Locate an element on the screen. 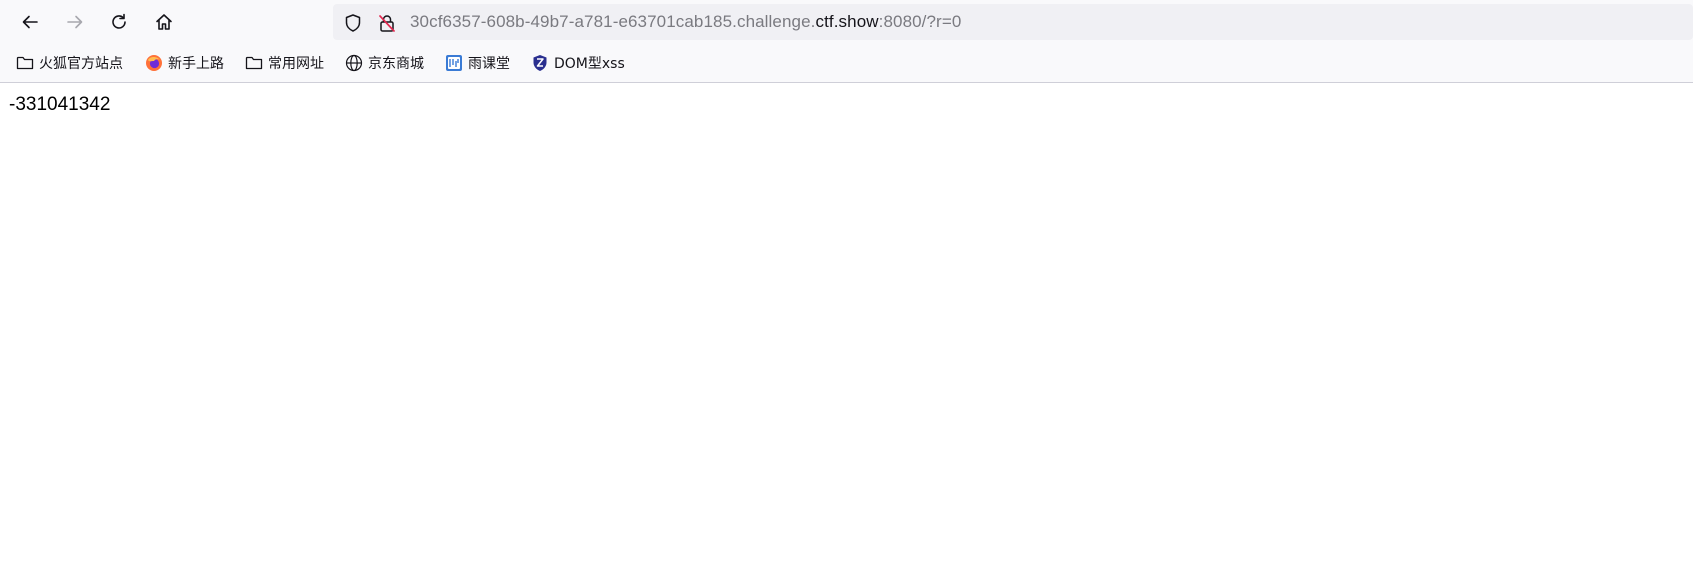 The height and width of the screenshot is (579, 1693). bookmark-rain-classroom: 雨课堂 is located at coordinates (477, 63).